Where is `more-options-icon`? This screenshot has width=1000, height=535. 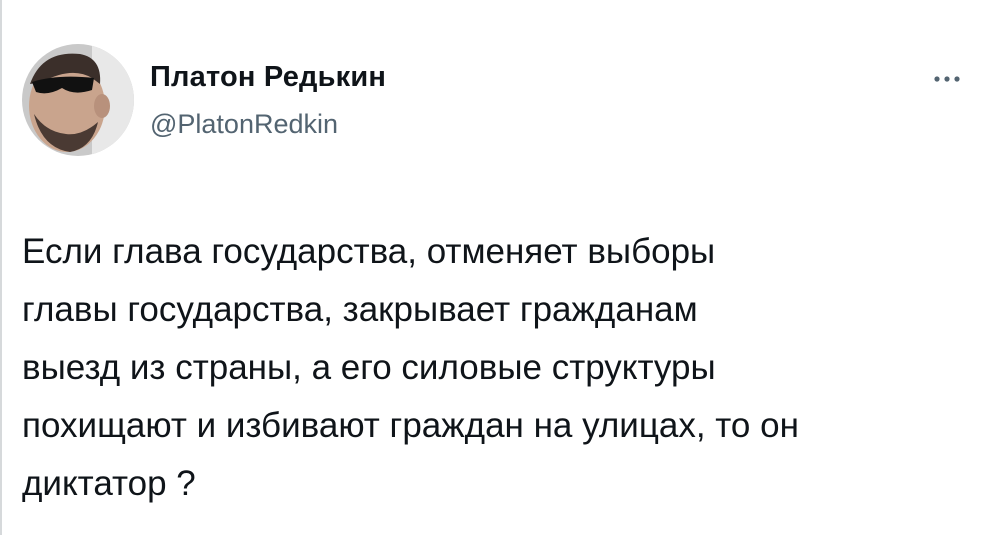
more-options-icon is located at coordinates (947, 79).